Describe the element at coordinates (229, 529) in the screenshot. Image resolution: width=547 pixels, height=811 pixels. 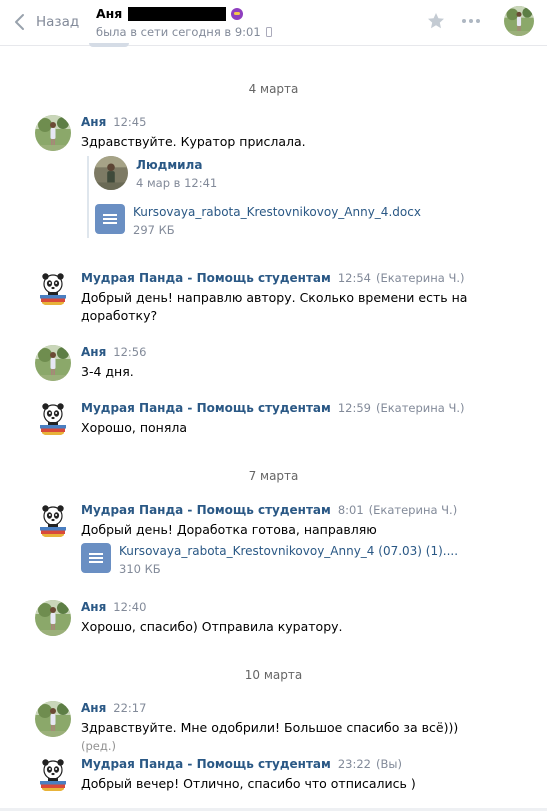
I see `message-text: Добрый день! Доработка готова, направляю` at that location.